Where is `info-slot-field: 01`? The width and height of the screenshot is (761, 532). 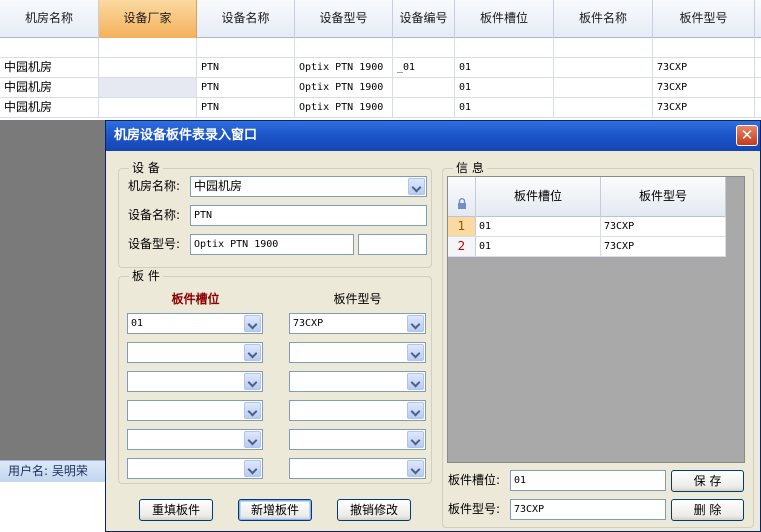 info-slot-field: 01 is located at coordinates (588, 480).